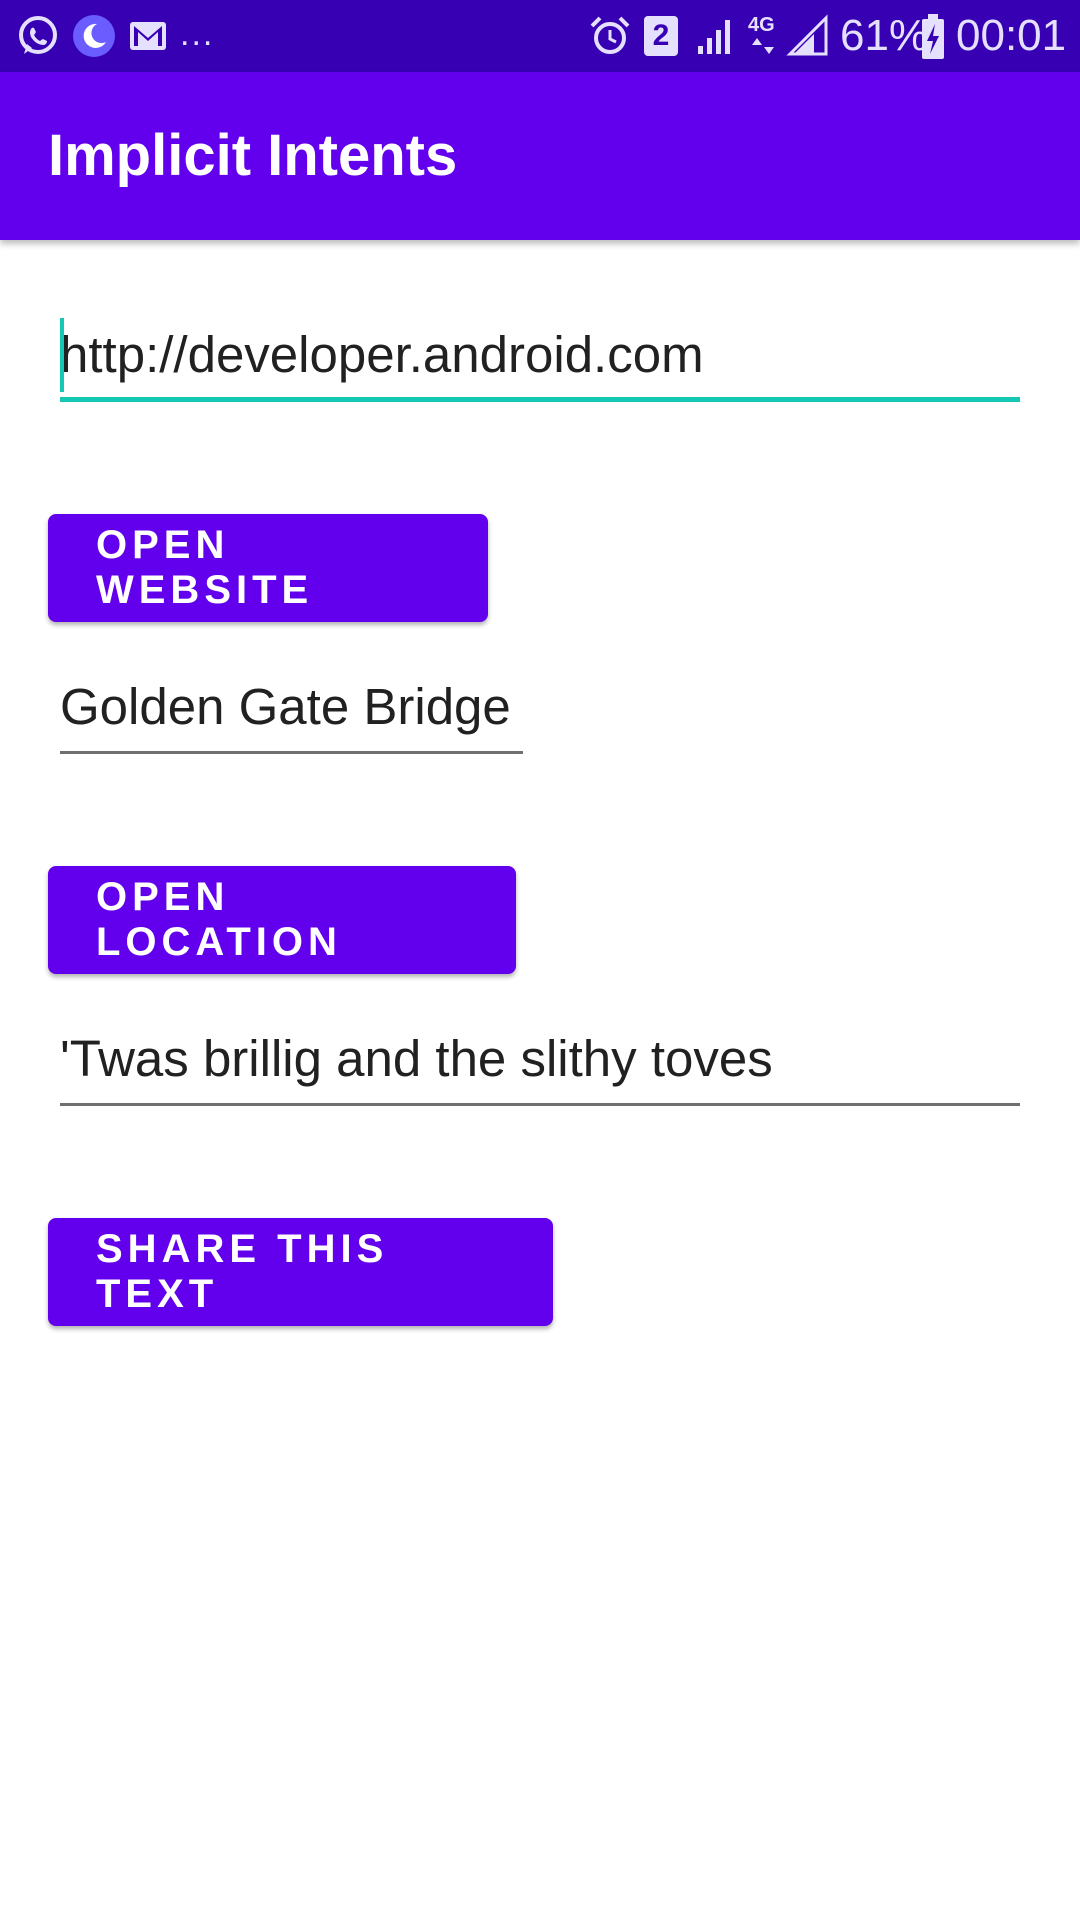 The image size is (1080, 1920). I want to click on sim-slot-icon: 2, so click(661, 36).